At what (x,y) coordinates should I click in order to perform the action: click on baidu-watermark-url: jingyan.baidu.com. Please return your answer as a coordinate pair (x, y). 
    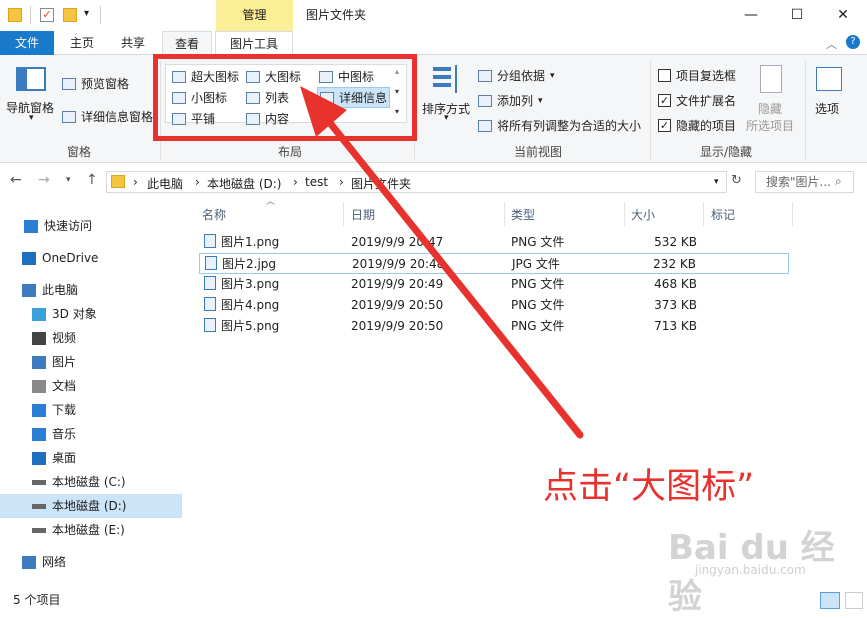
    Looking at the image, I should click on (750, 570).